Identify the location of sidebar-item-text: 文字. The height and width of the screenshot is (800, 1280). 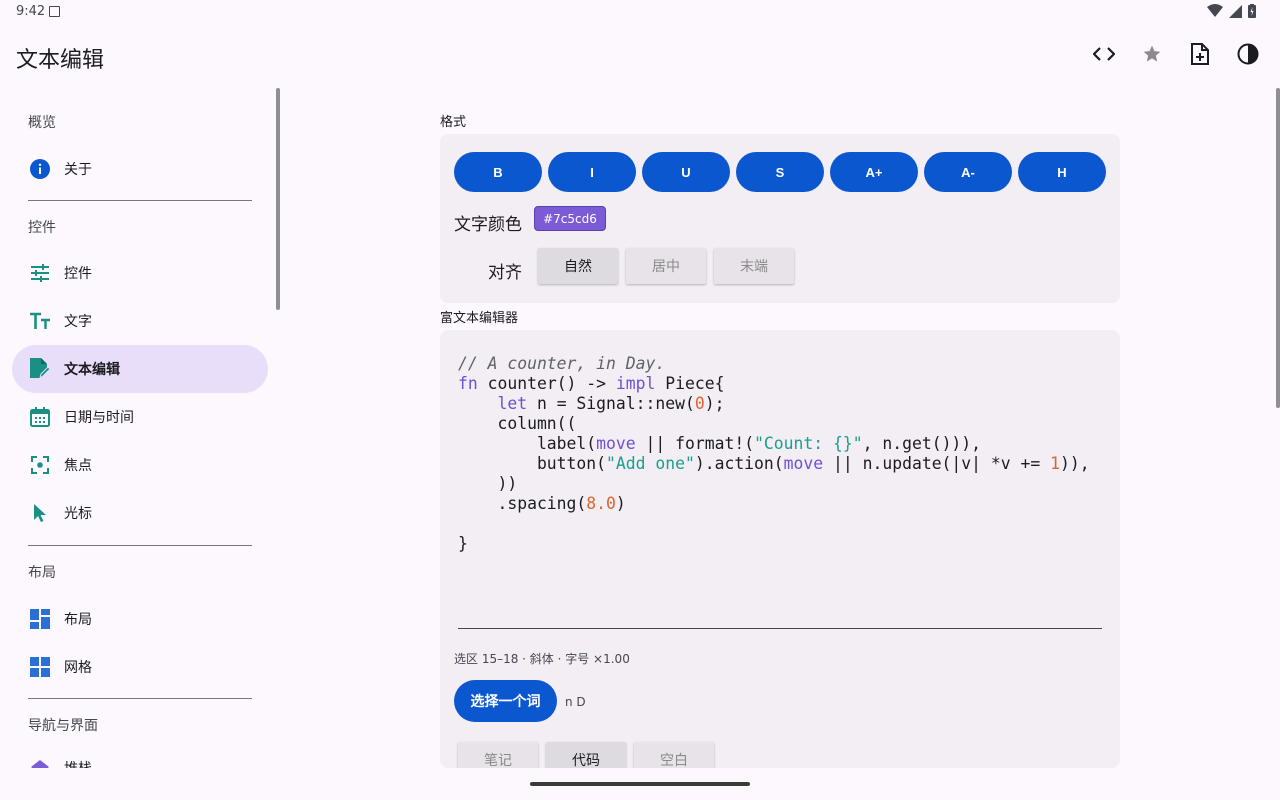
(140, 321).